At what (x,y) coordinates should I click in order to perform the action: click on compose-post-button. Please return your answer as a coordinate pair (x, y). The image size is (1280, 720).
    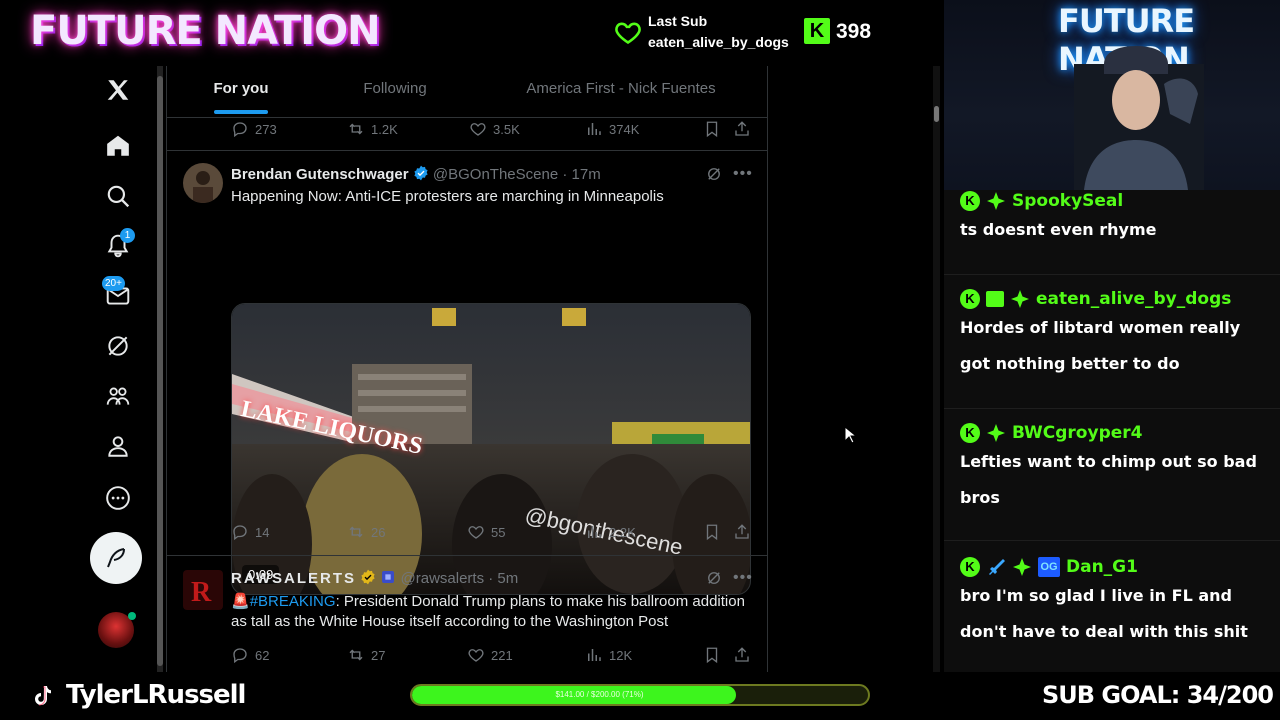
    Looking at the image, I should click on (116, 558).